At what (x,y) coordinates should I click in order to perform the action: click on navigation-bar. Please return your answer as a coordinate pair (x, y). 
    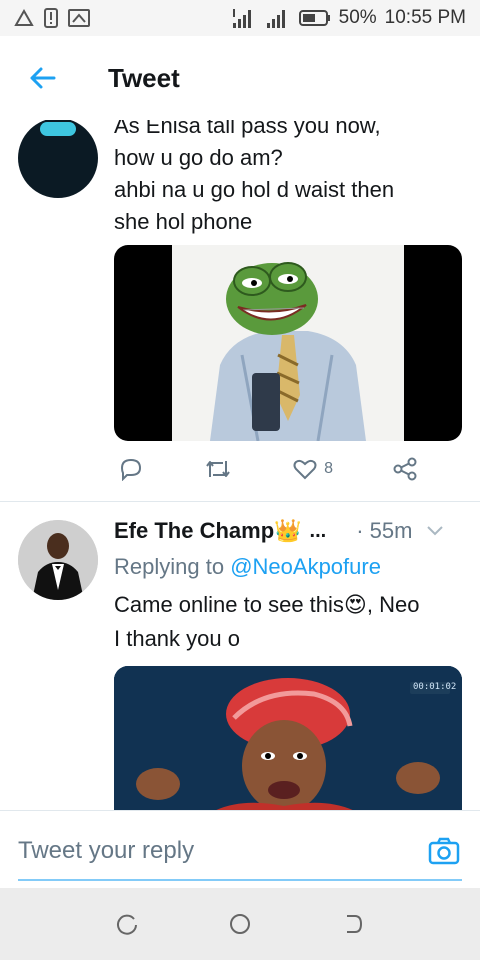
    Looking at the image, I should click on (240, 924).